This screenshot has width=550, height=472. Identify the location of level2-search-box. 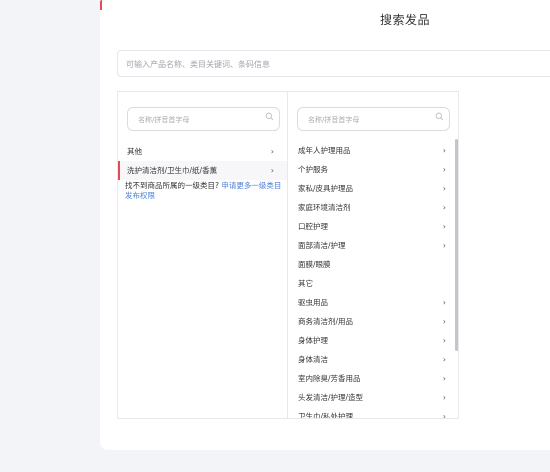
(373, 119).